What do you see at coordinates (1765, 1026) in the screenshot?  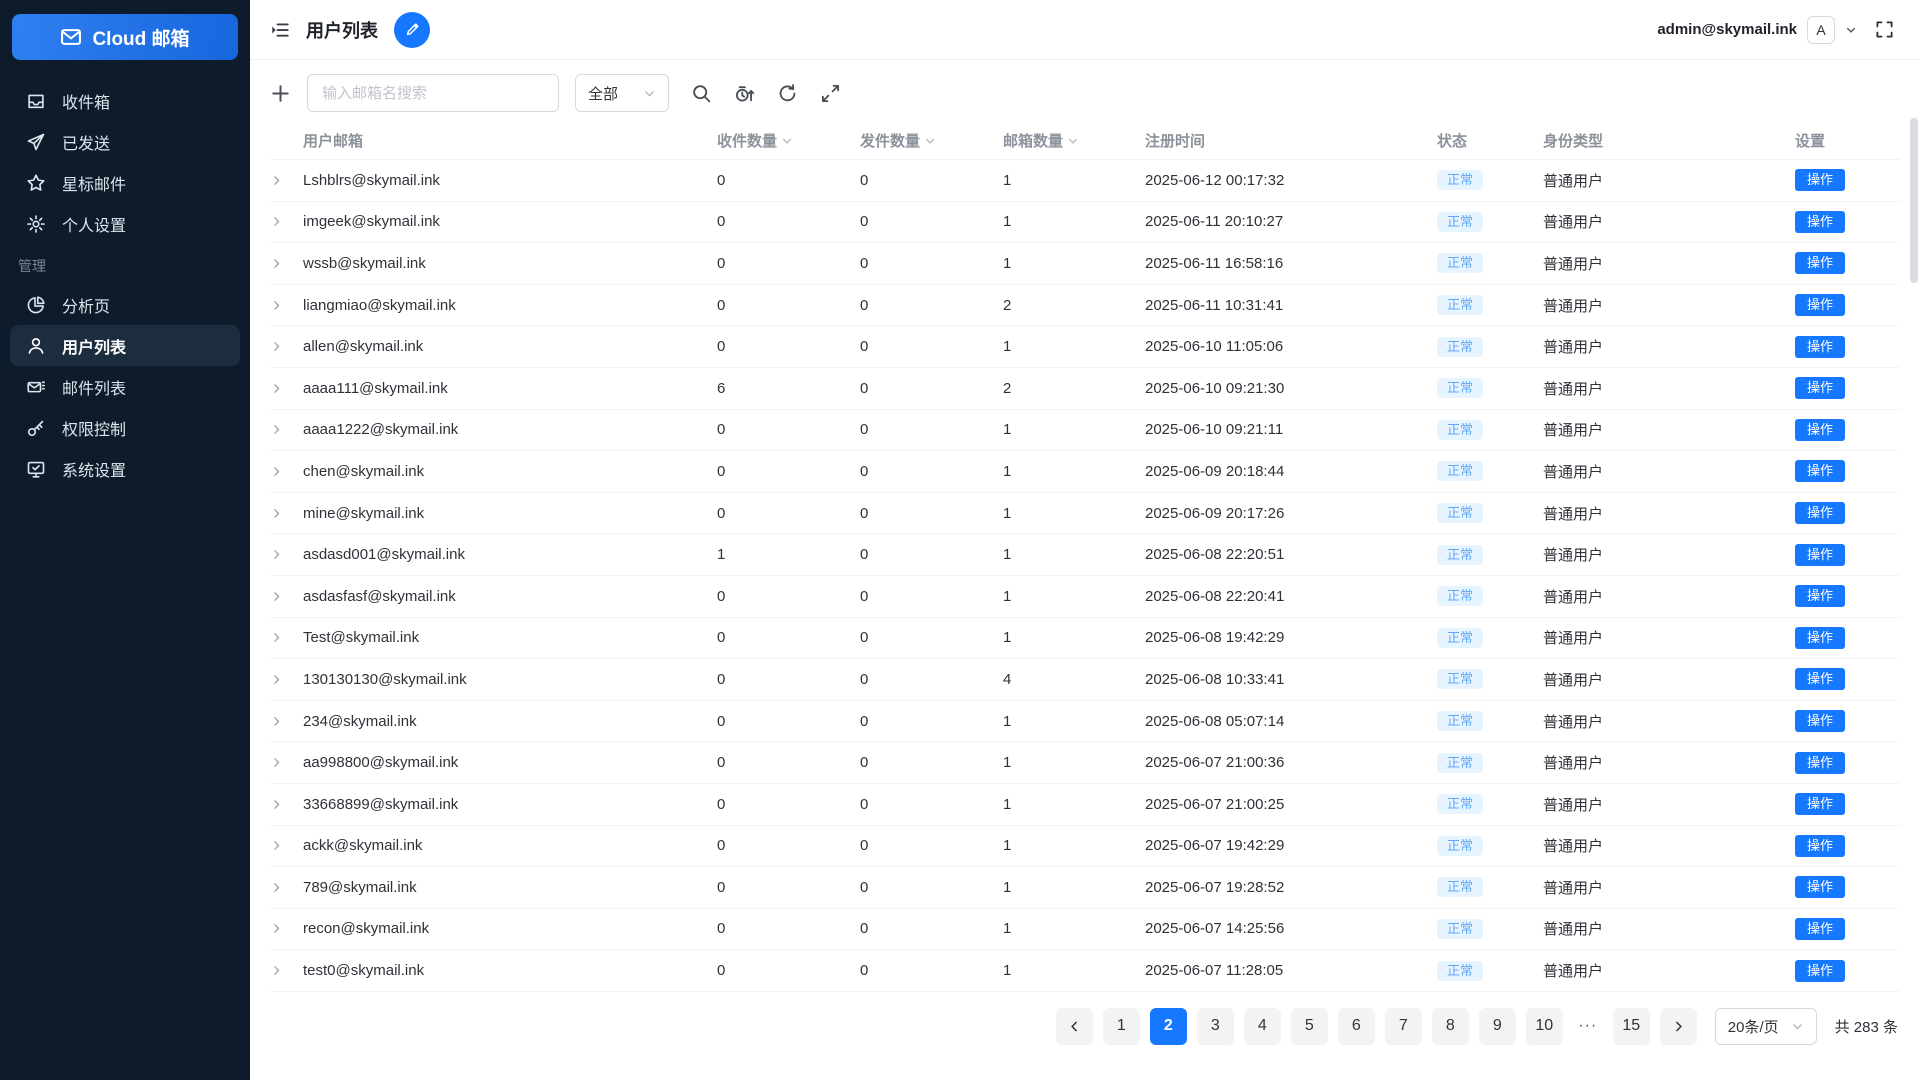 I see `page-size-select: 20条/页` at bounding box center [1765, 1026].